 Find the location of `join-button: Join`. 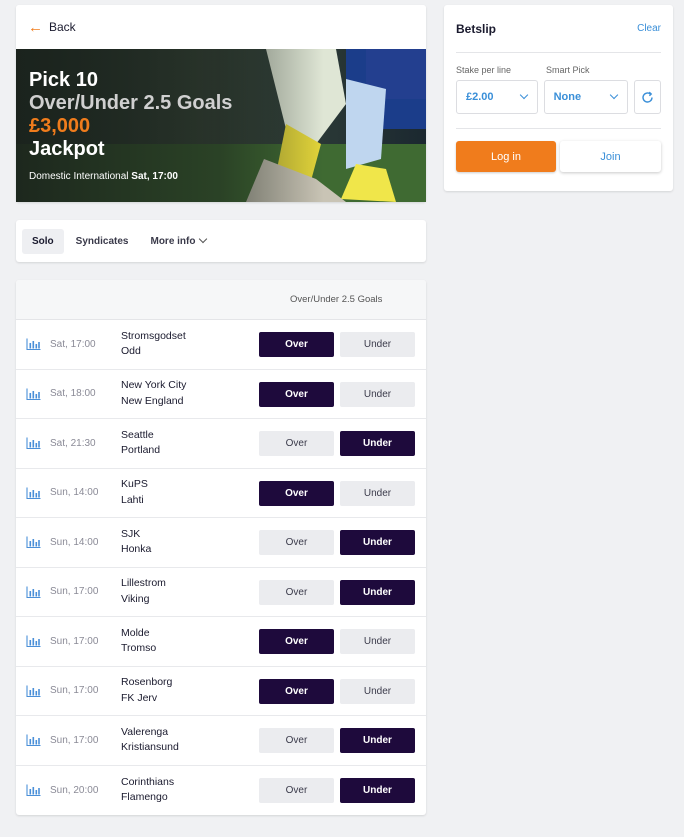

join-button: Join is located at coordinates (610, 156).